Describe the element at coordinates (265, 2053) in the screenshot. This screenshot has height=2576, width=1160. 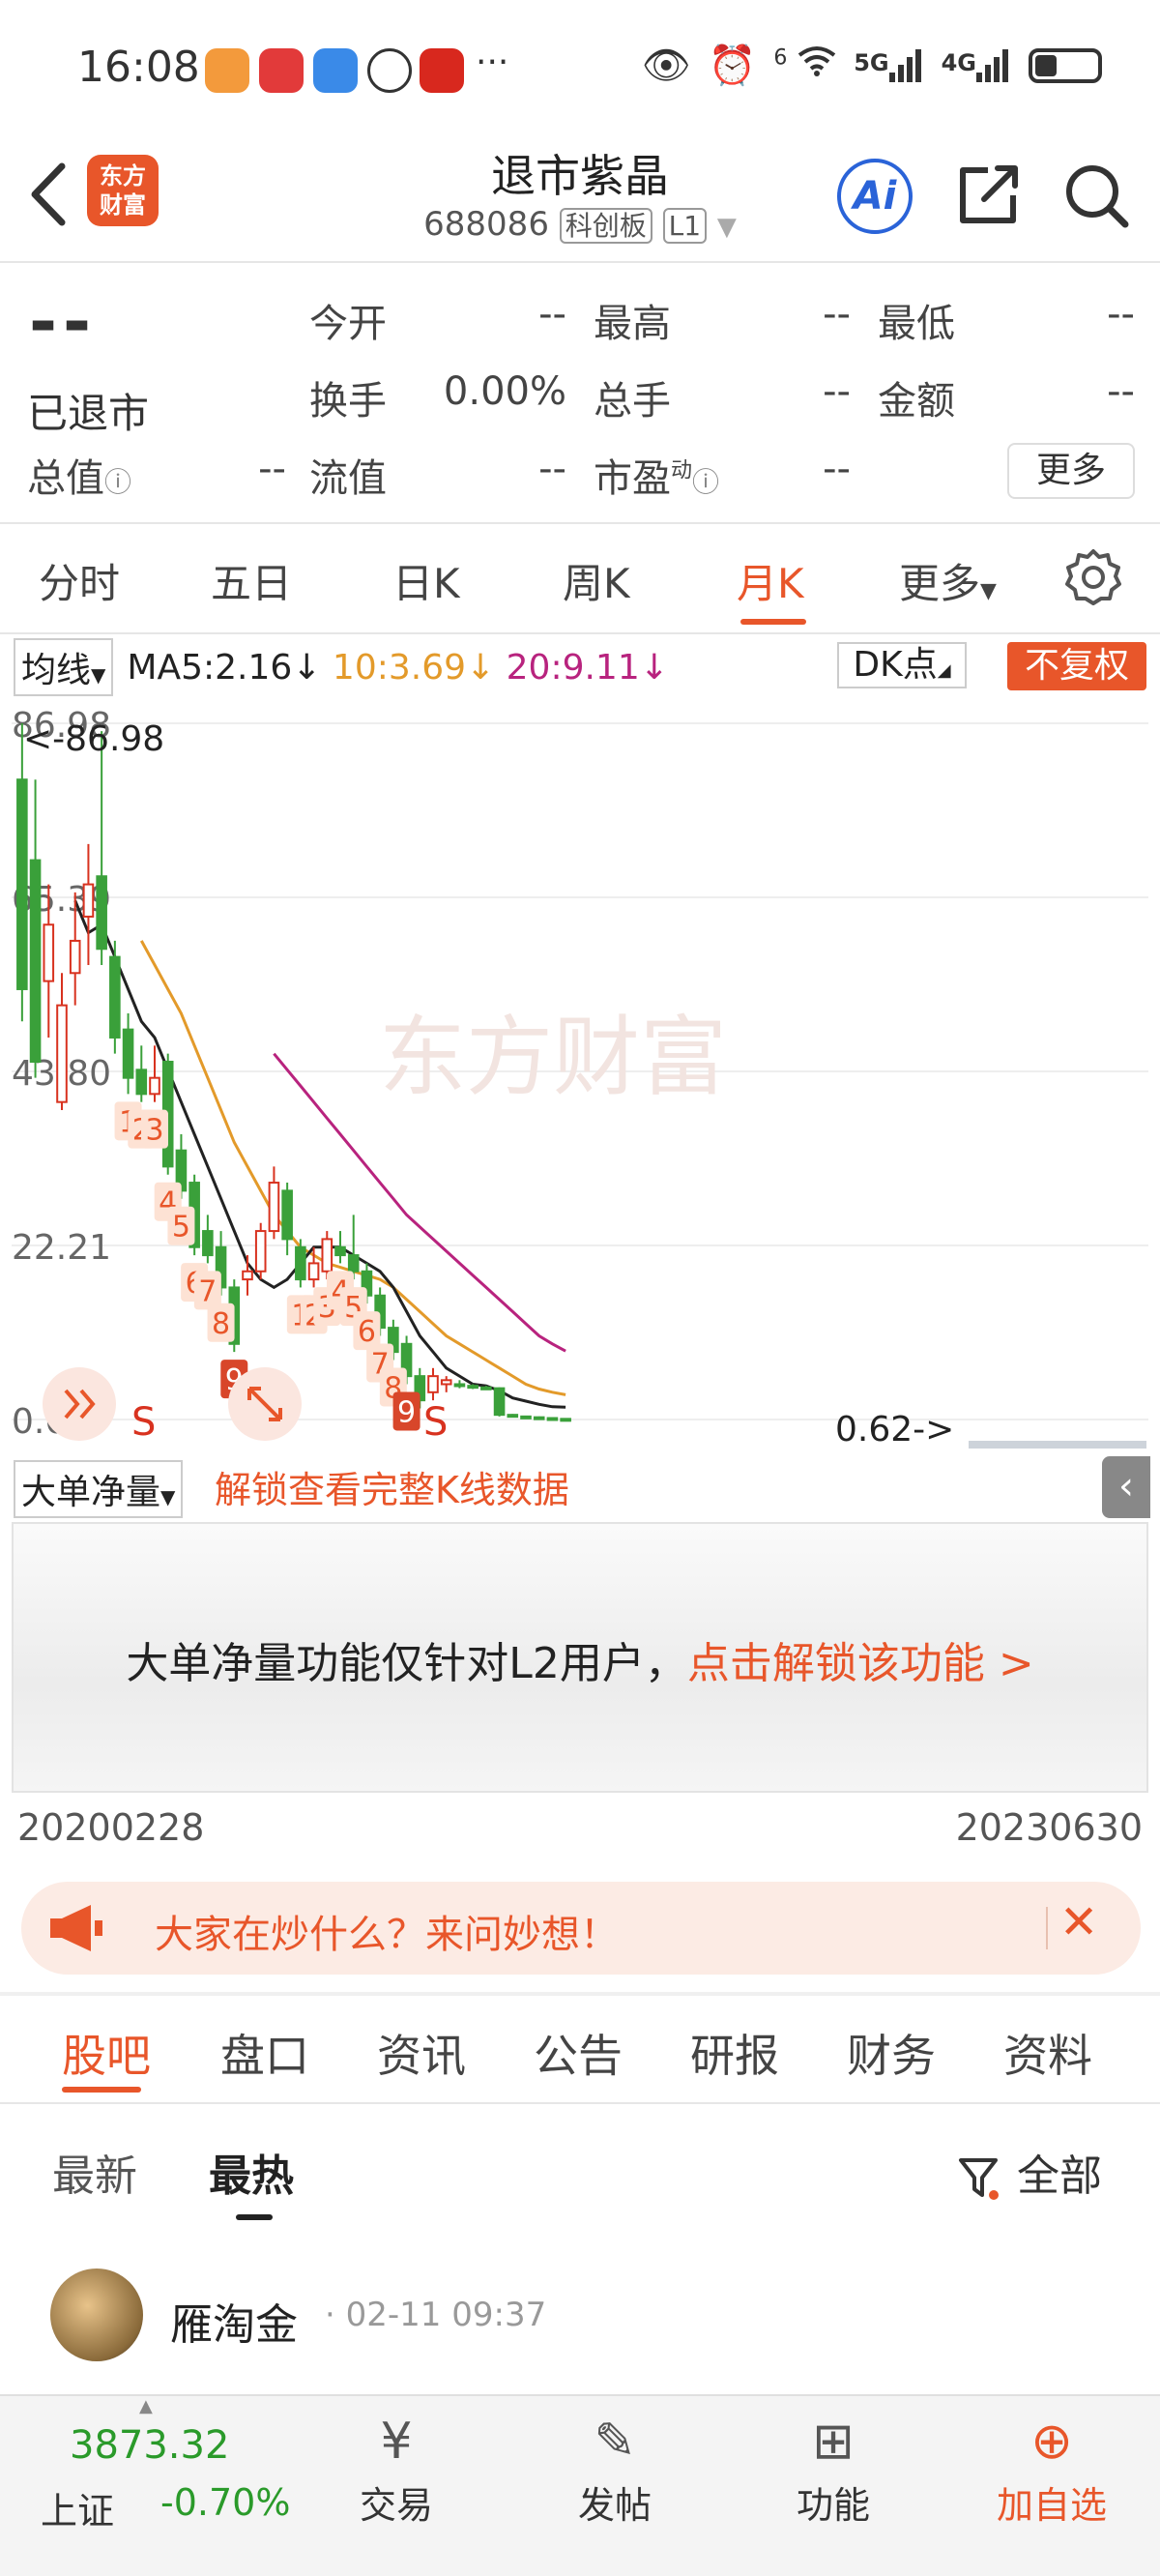
I see `tab-orderbook: 盘口` at that location.